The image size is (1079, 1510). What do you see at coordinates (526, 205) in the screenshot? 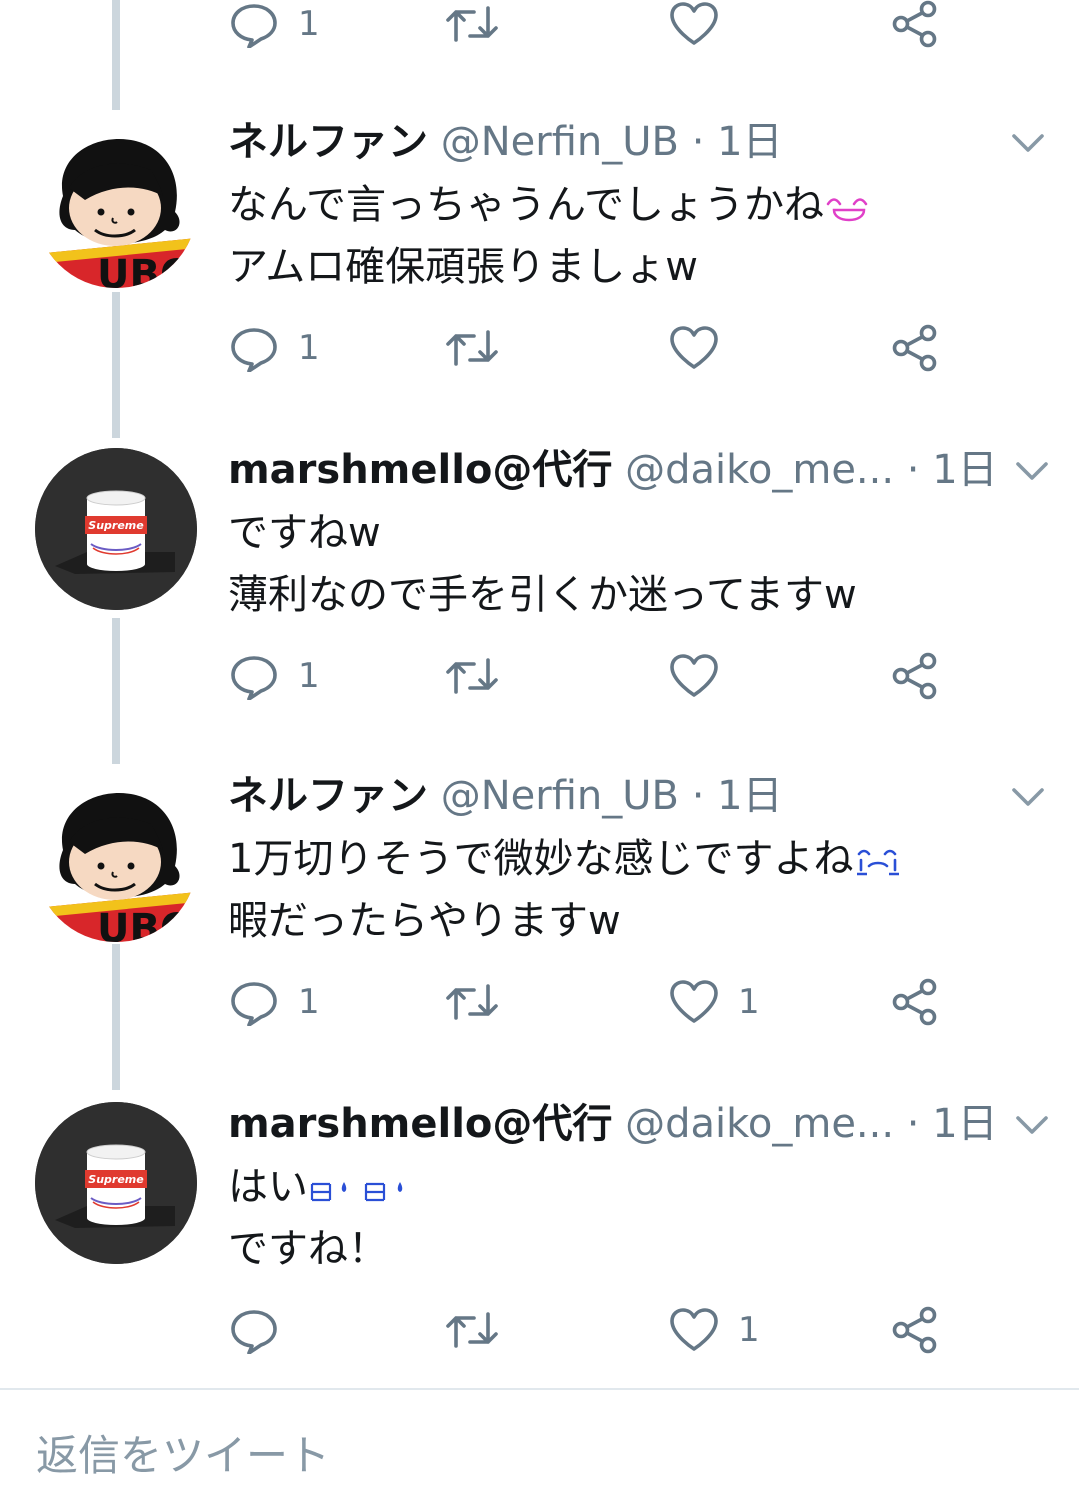
I see `tweet-text-line: なんで言っちゃうんでしょうかね` at bounding box center [526, 205].